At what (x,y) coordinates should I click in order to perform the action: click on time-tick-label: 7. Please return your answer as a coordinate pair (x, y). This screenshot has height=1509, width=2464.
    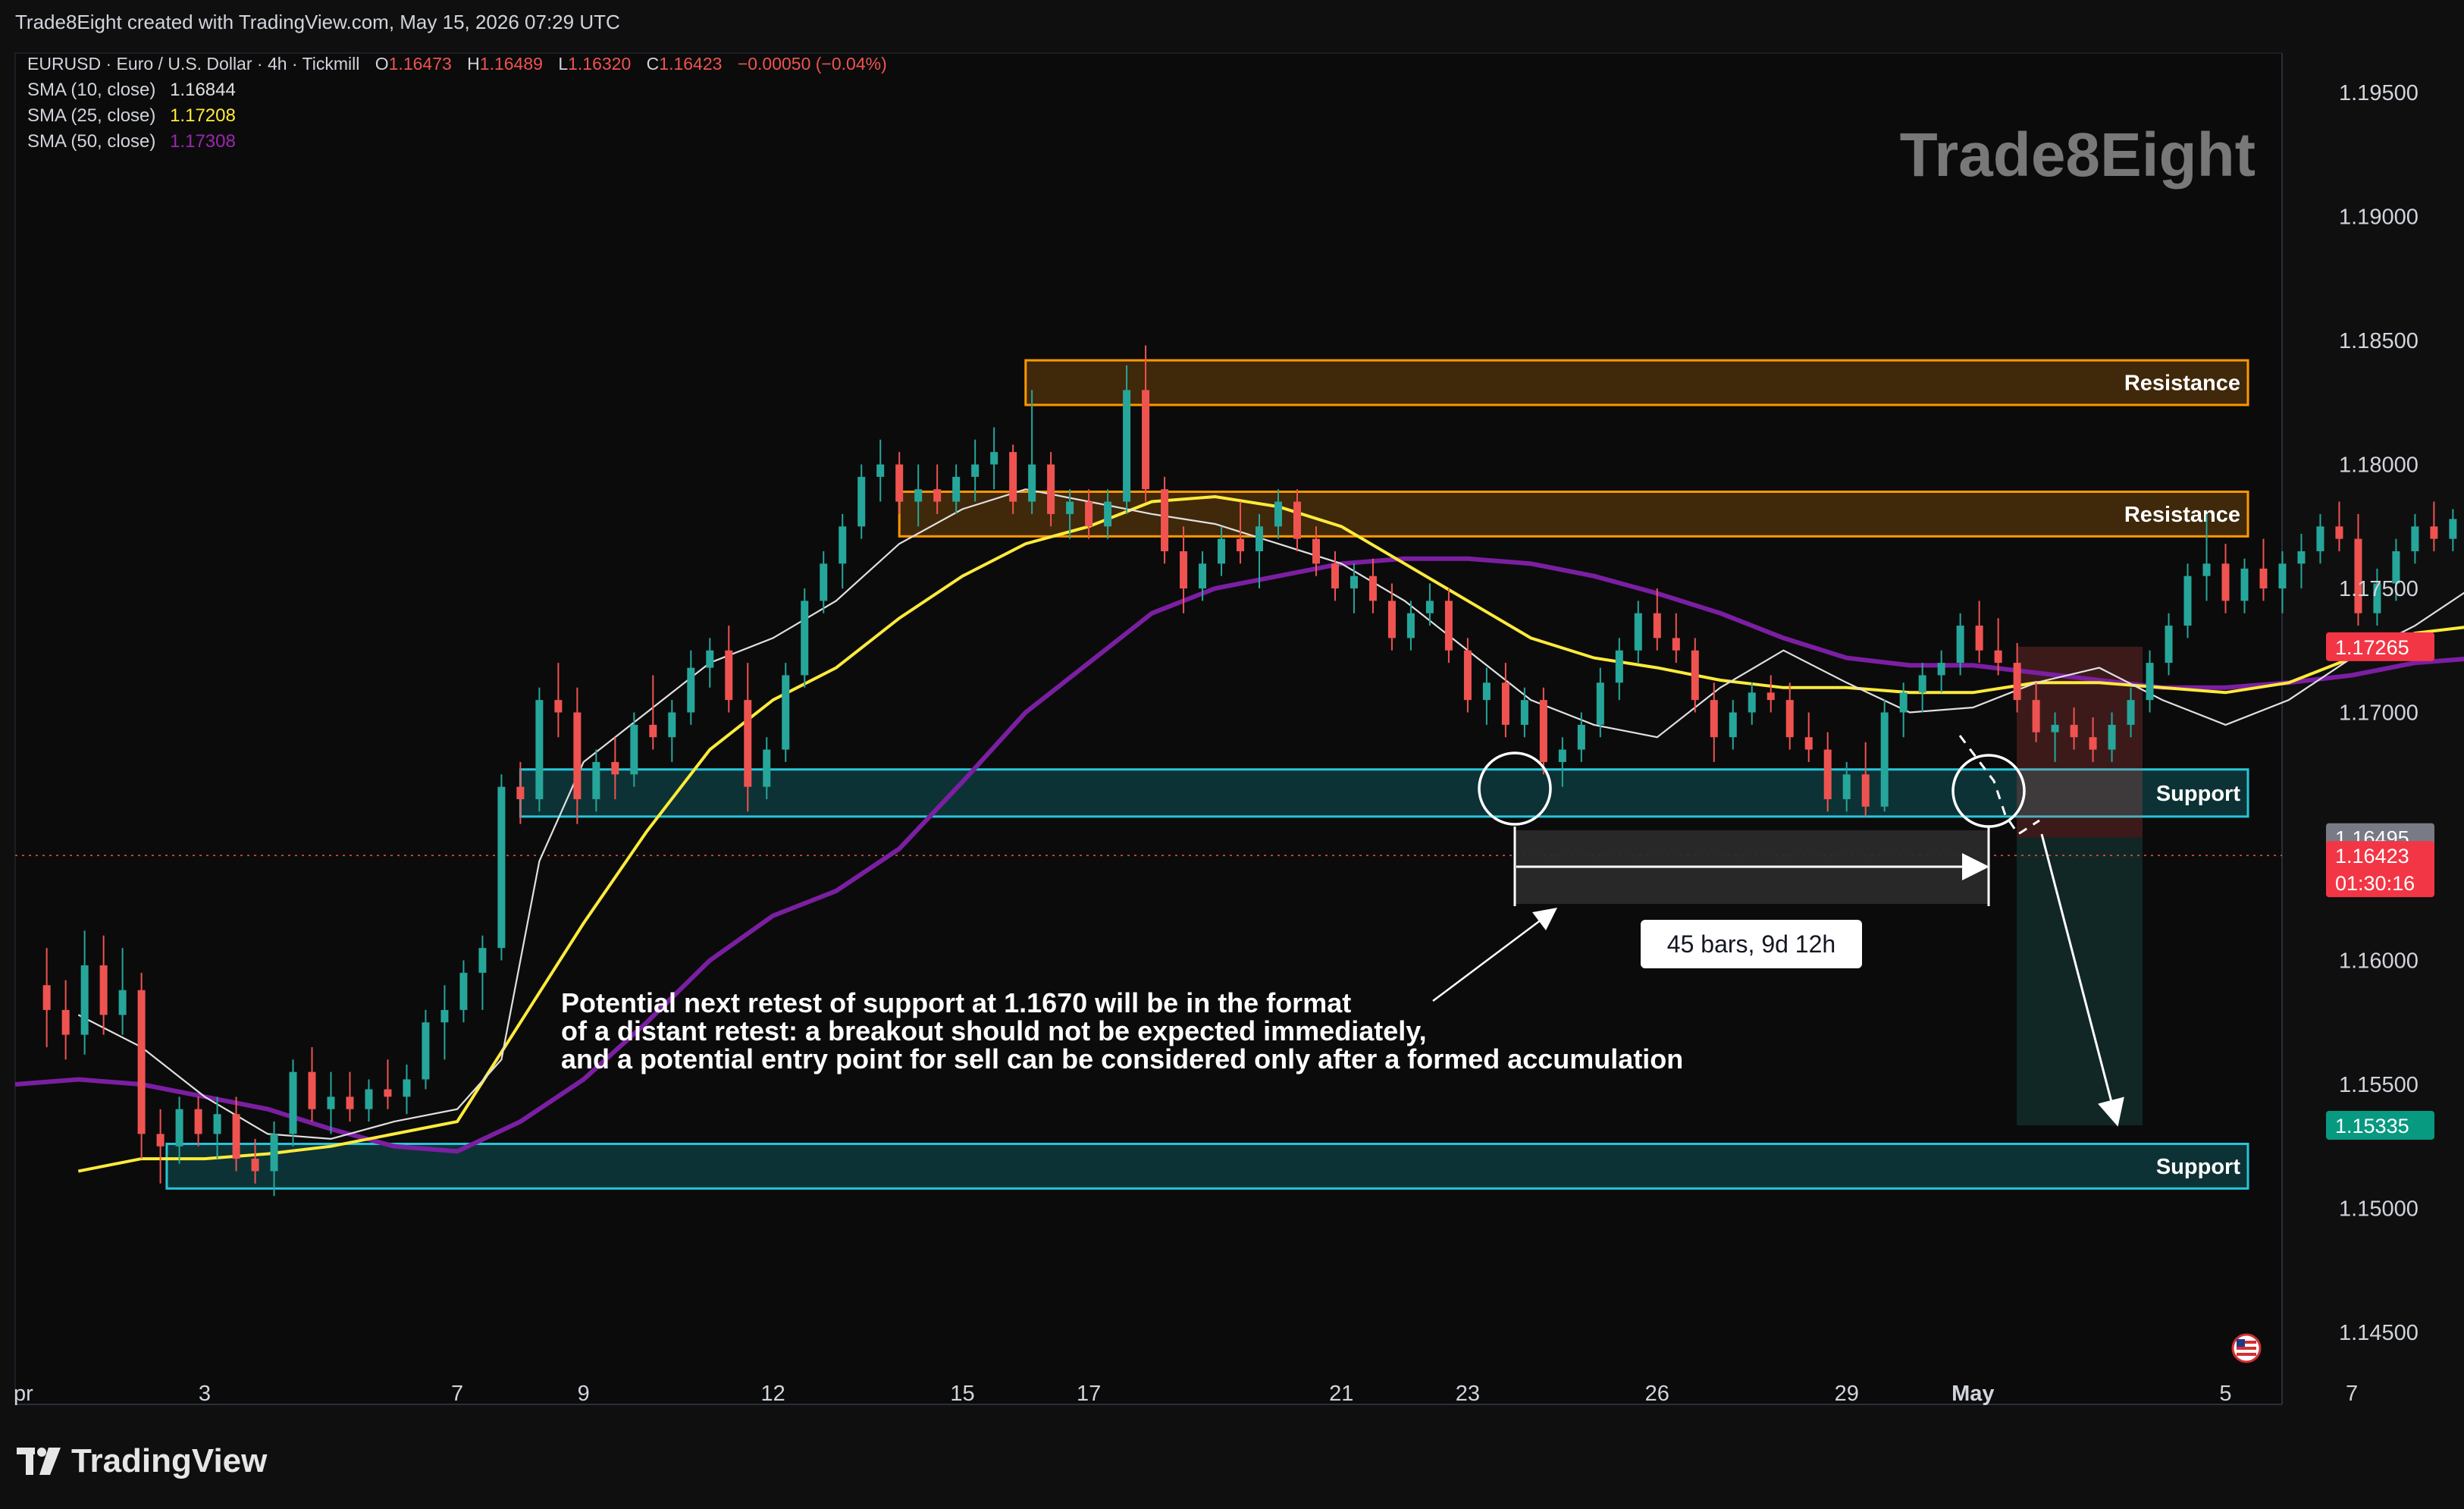
    Looking at the image, I should click on (457, 1394).